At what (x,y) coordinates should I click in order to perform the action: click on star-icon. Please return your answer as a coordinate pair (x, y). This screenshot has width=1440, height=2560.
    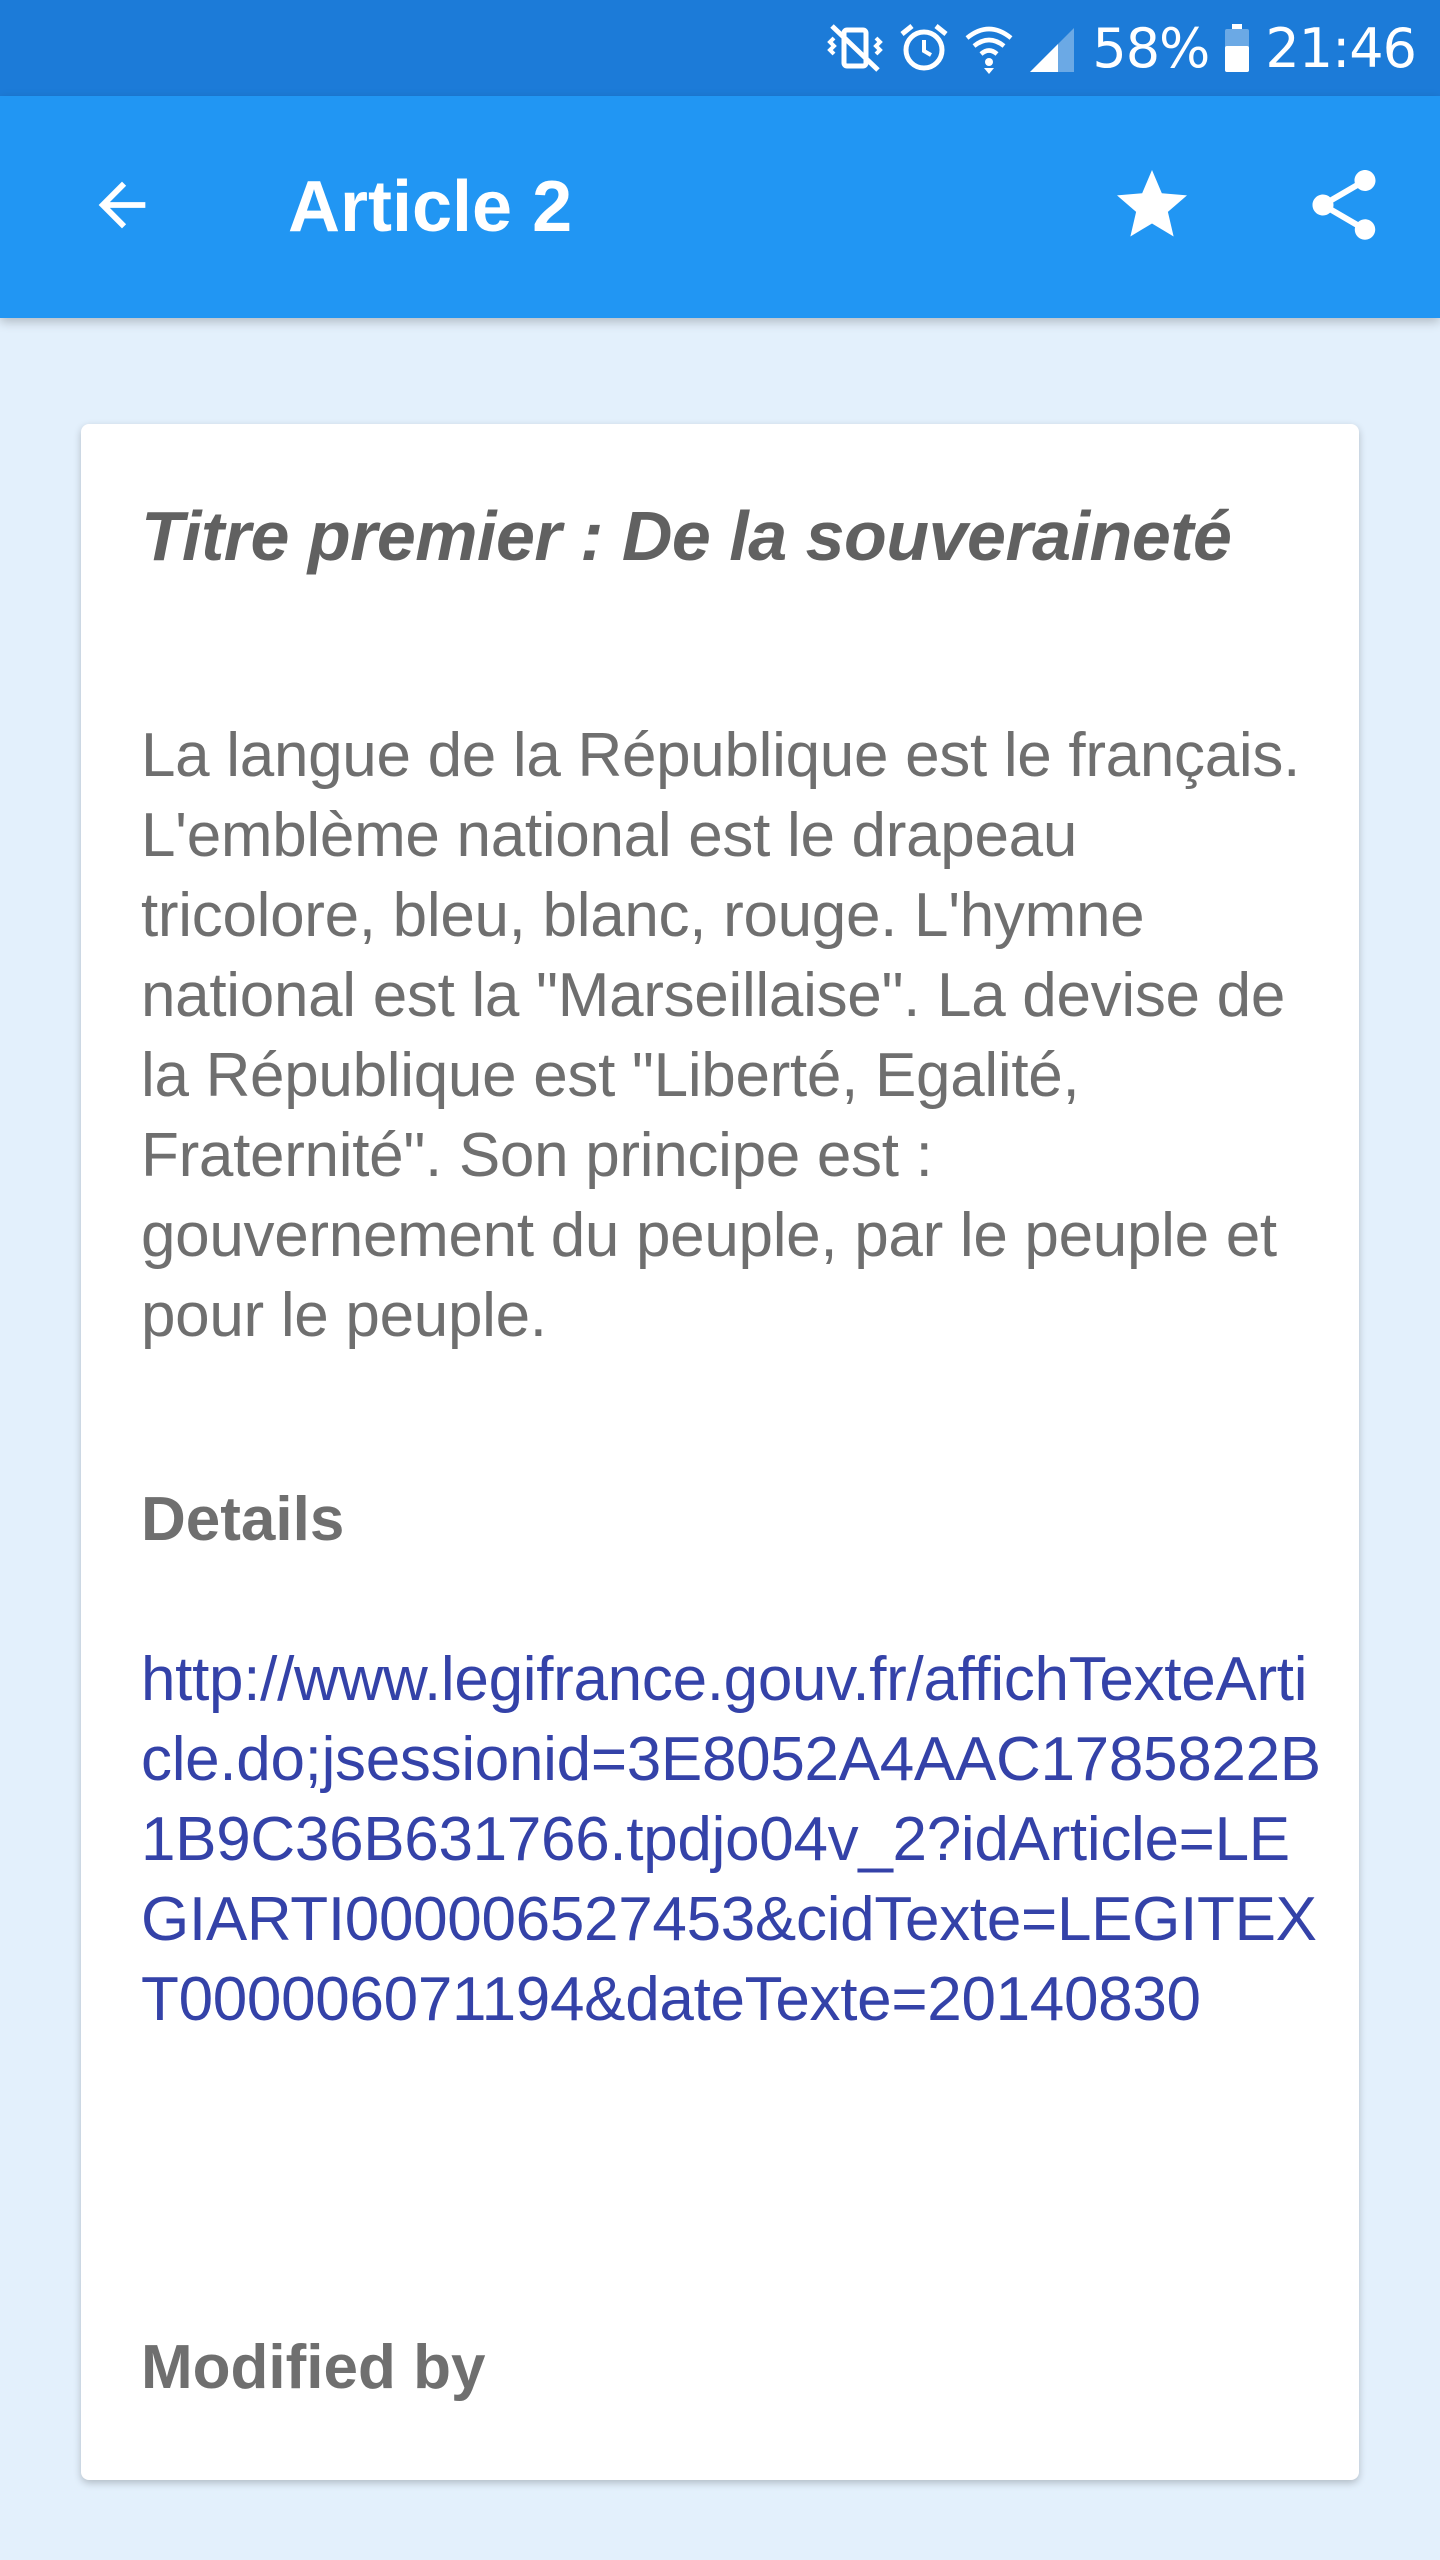
    Looking at the image, I should click on (1152, 207).